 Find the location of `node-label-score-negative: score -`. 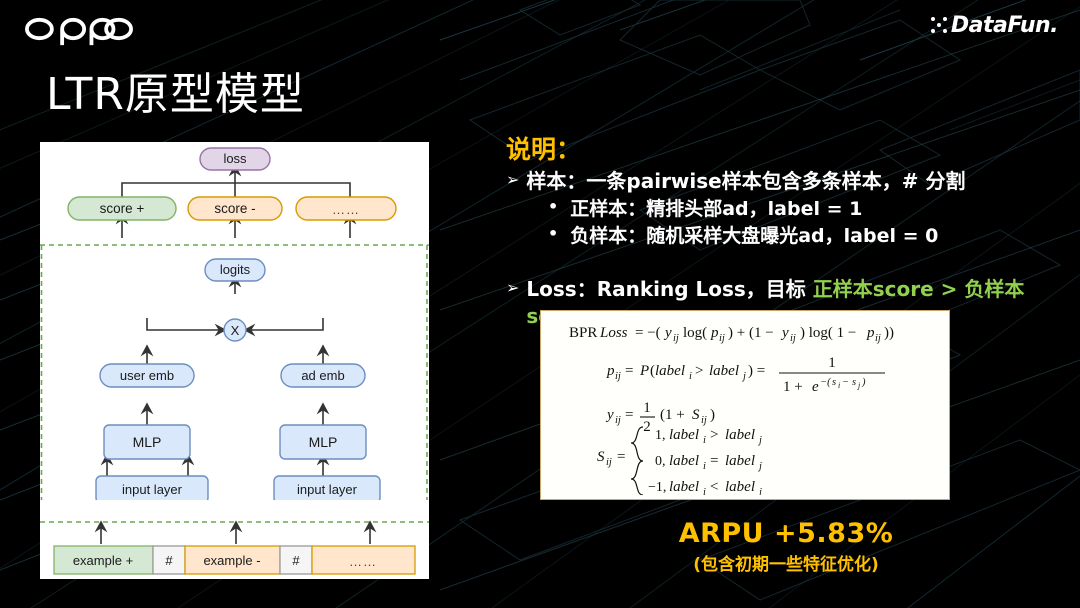

node-label-score-negative: score - is located at coordinates (234, 208).